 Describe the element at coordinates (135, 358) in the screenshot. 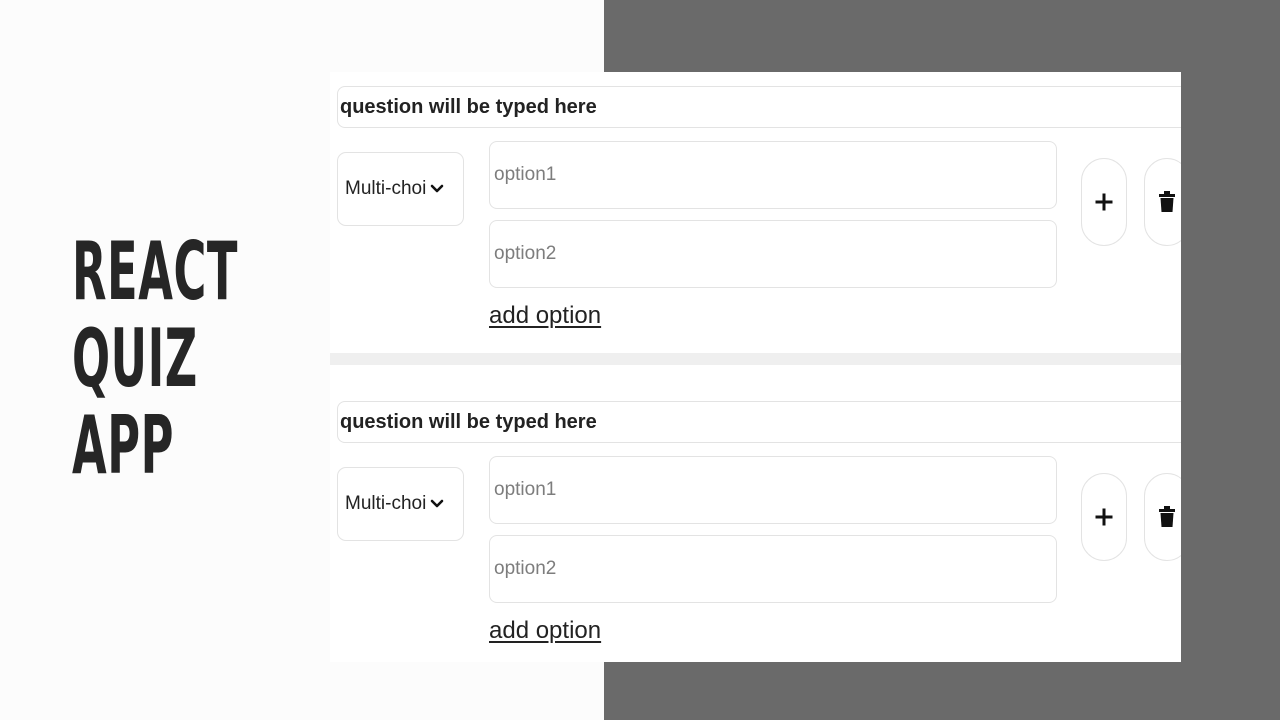

I see `hero-line-quiz: QUIZ` at that location.